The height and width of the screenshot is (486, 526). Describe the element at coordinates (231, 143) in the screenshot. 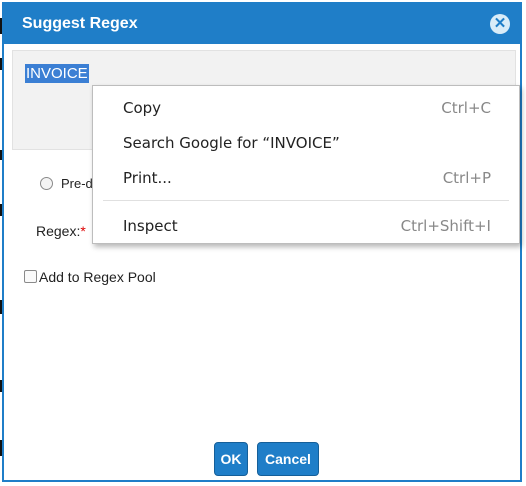

I see `menu-item-label: Search Google for “INVOICE”` at that location.